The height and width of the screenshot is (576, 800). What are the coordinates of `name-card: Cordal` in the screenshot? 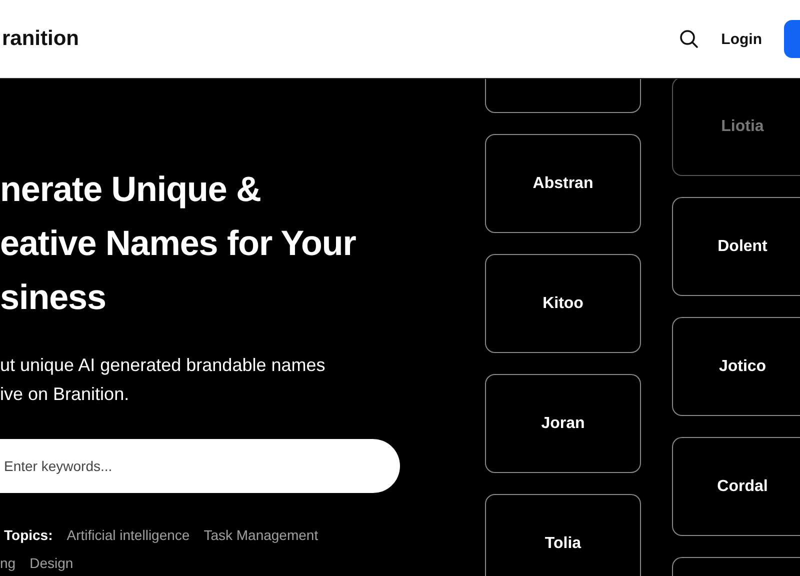 It's located at (736, 486).